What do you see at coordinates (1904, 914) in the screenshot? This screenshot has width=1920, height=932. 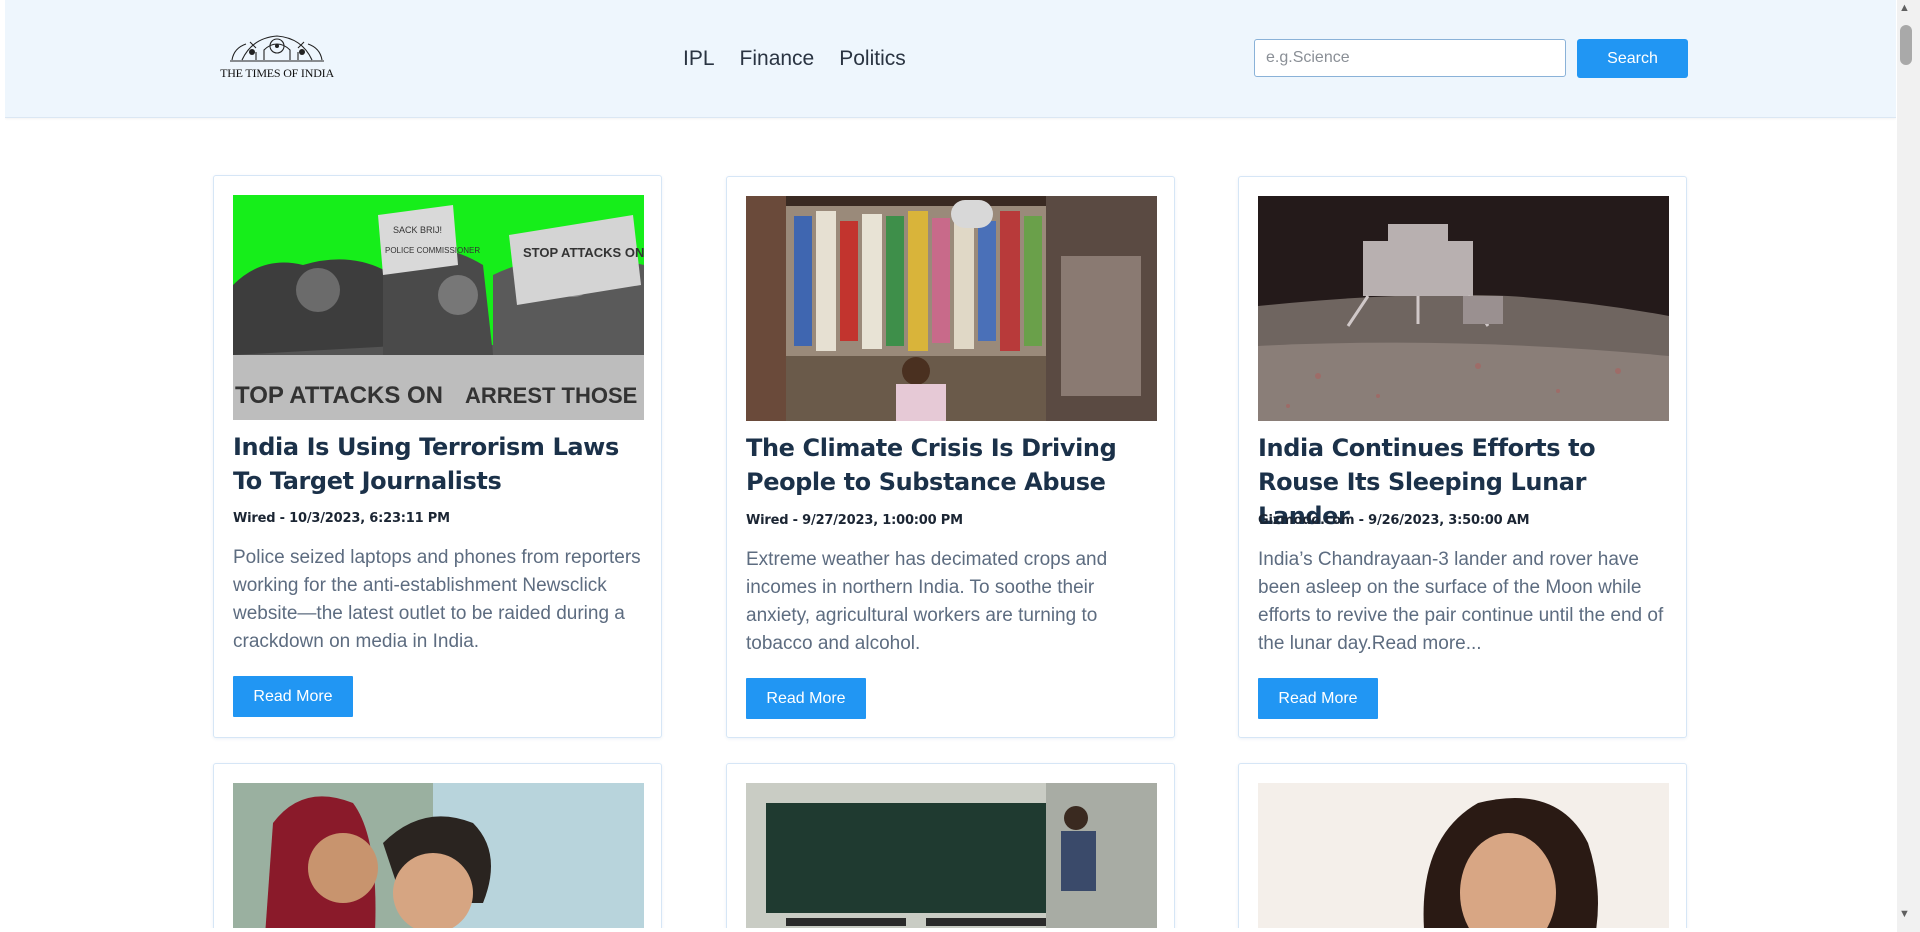 I see `scroll-down-icon: ▼` at bounding box center [1904, 914].